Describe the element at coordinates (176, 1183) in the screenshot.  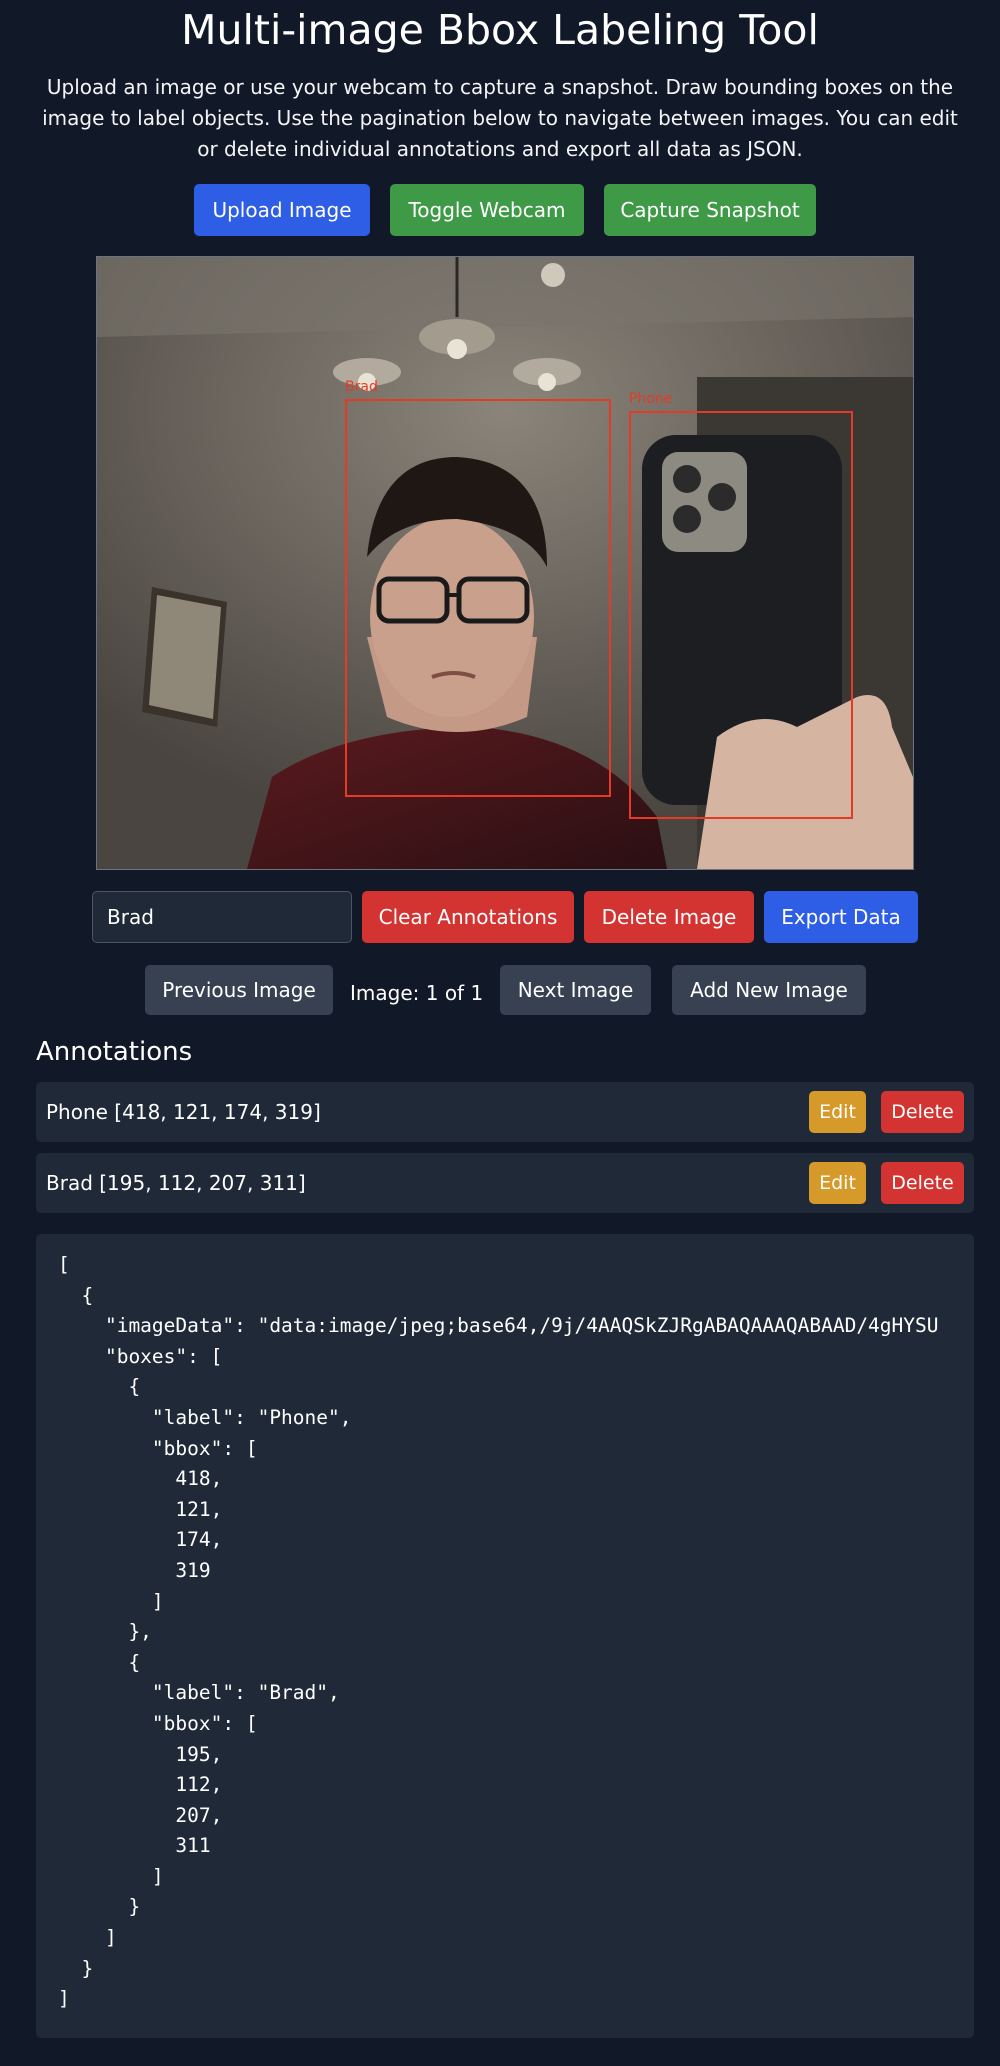
I see `annotation-text: Brad [195, 112, 207, 311]` at that location.